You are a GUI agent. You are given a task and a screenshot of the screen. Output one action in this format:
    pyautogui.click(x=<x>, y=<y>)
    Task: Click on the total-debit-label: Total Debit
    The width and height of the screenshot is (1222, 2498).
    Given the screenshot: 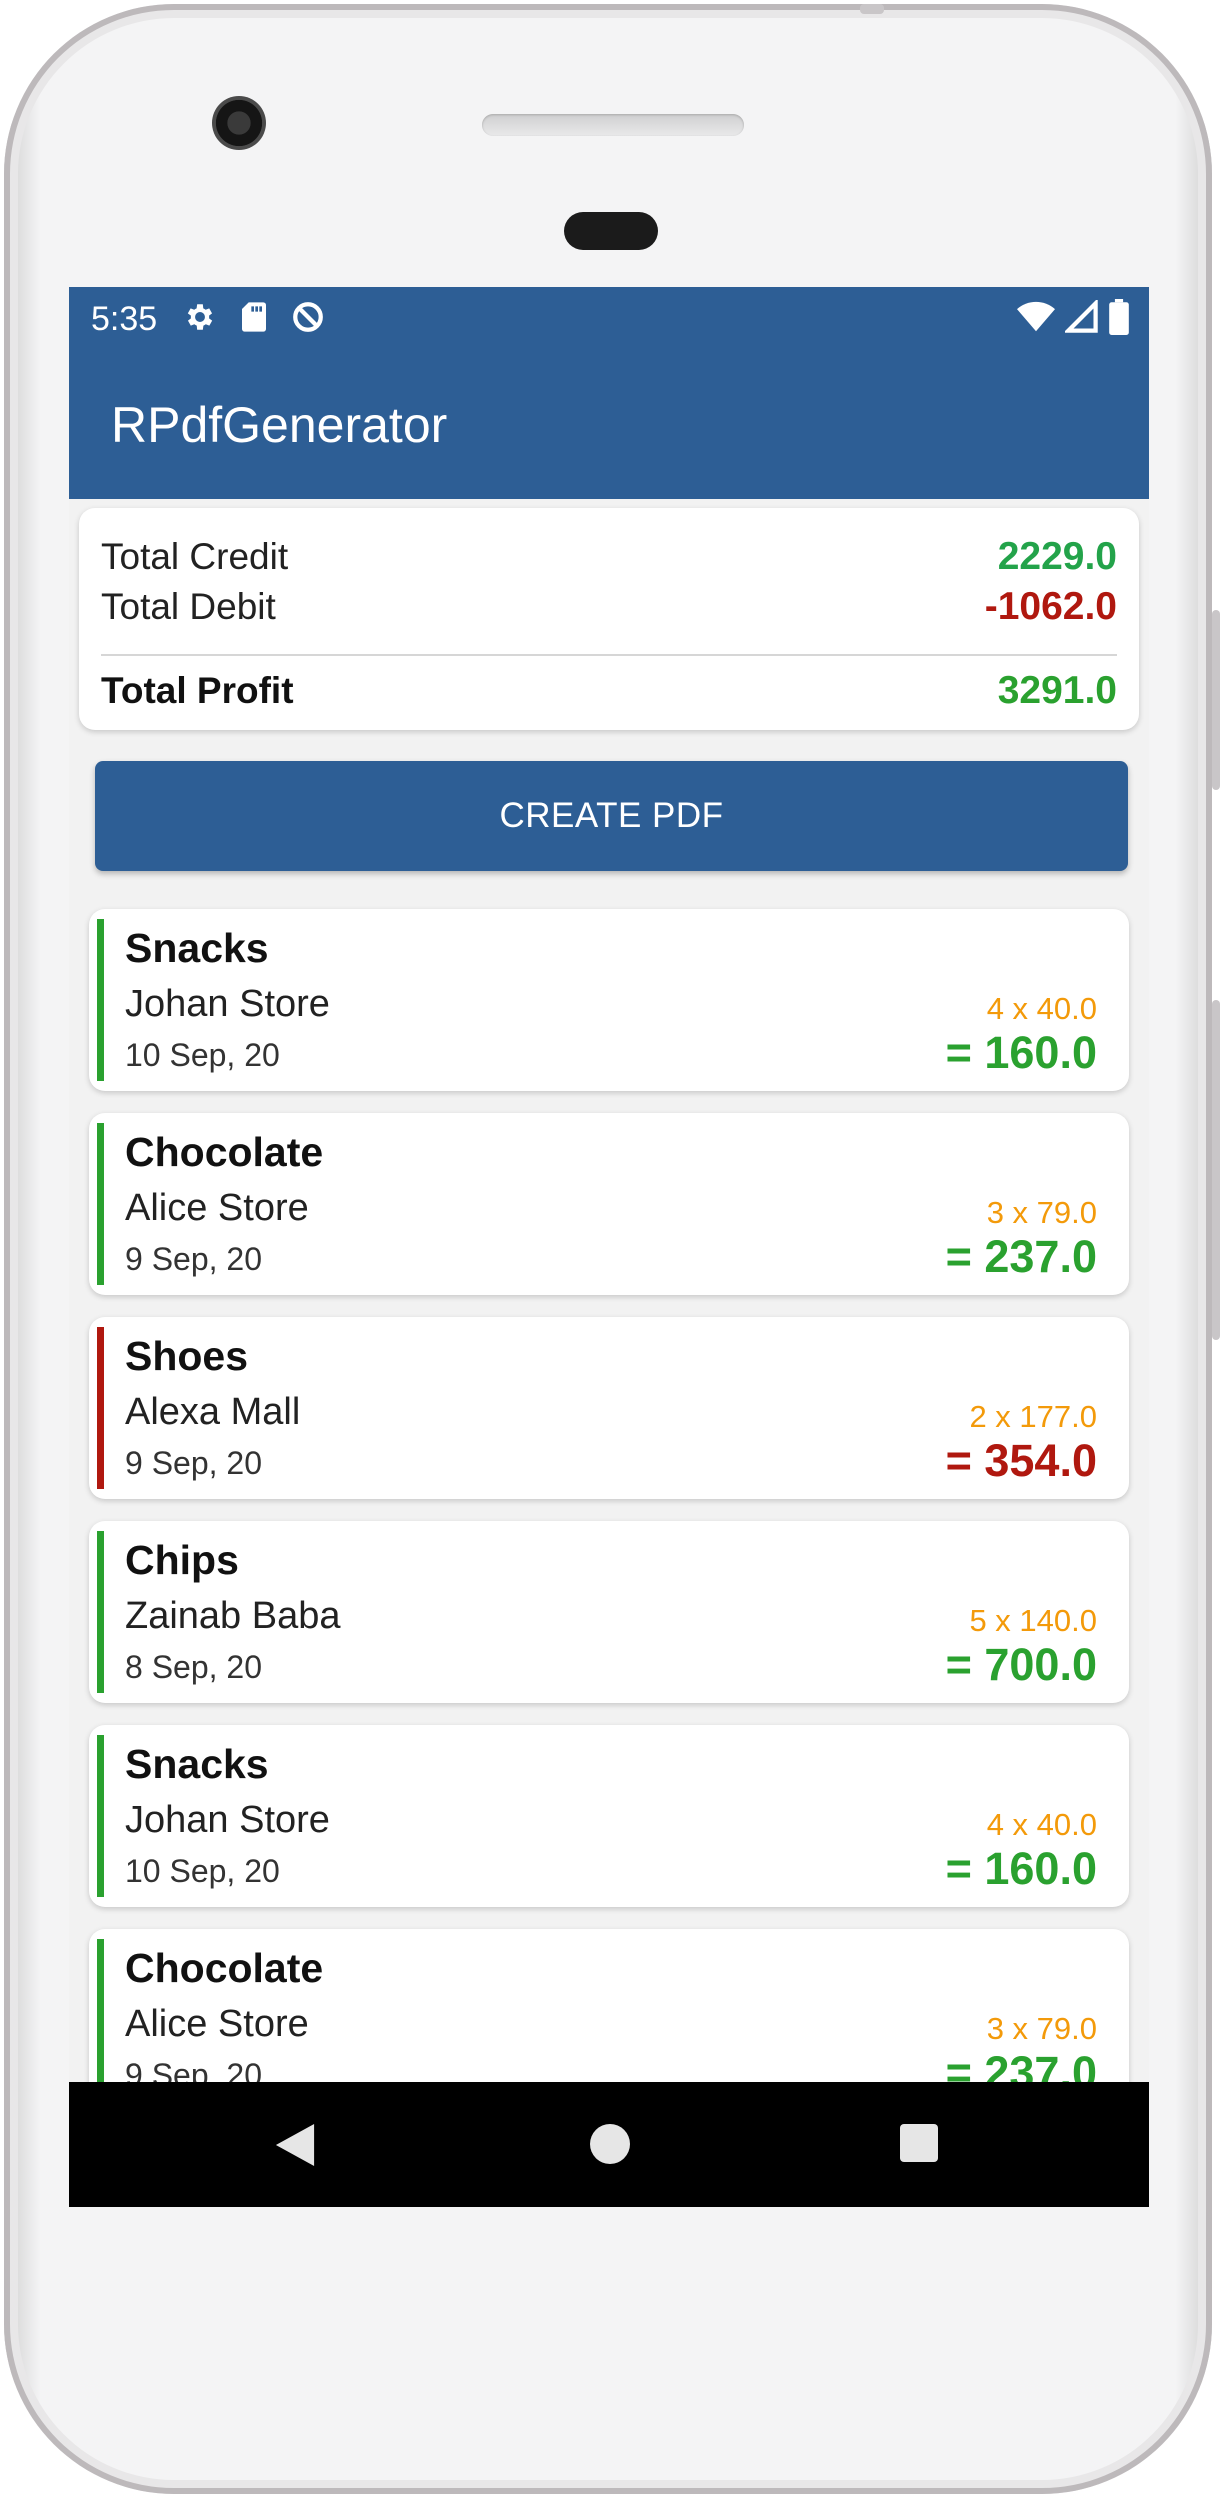 What is the action you would take?
    pyautogui.click(x=188, y=606)
    